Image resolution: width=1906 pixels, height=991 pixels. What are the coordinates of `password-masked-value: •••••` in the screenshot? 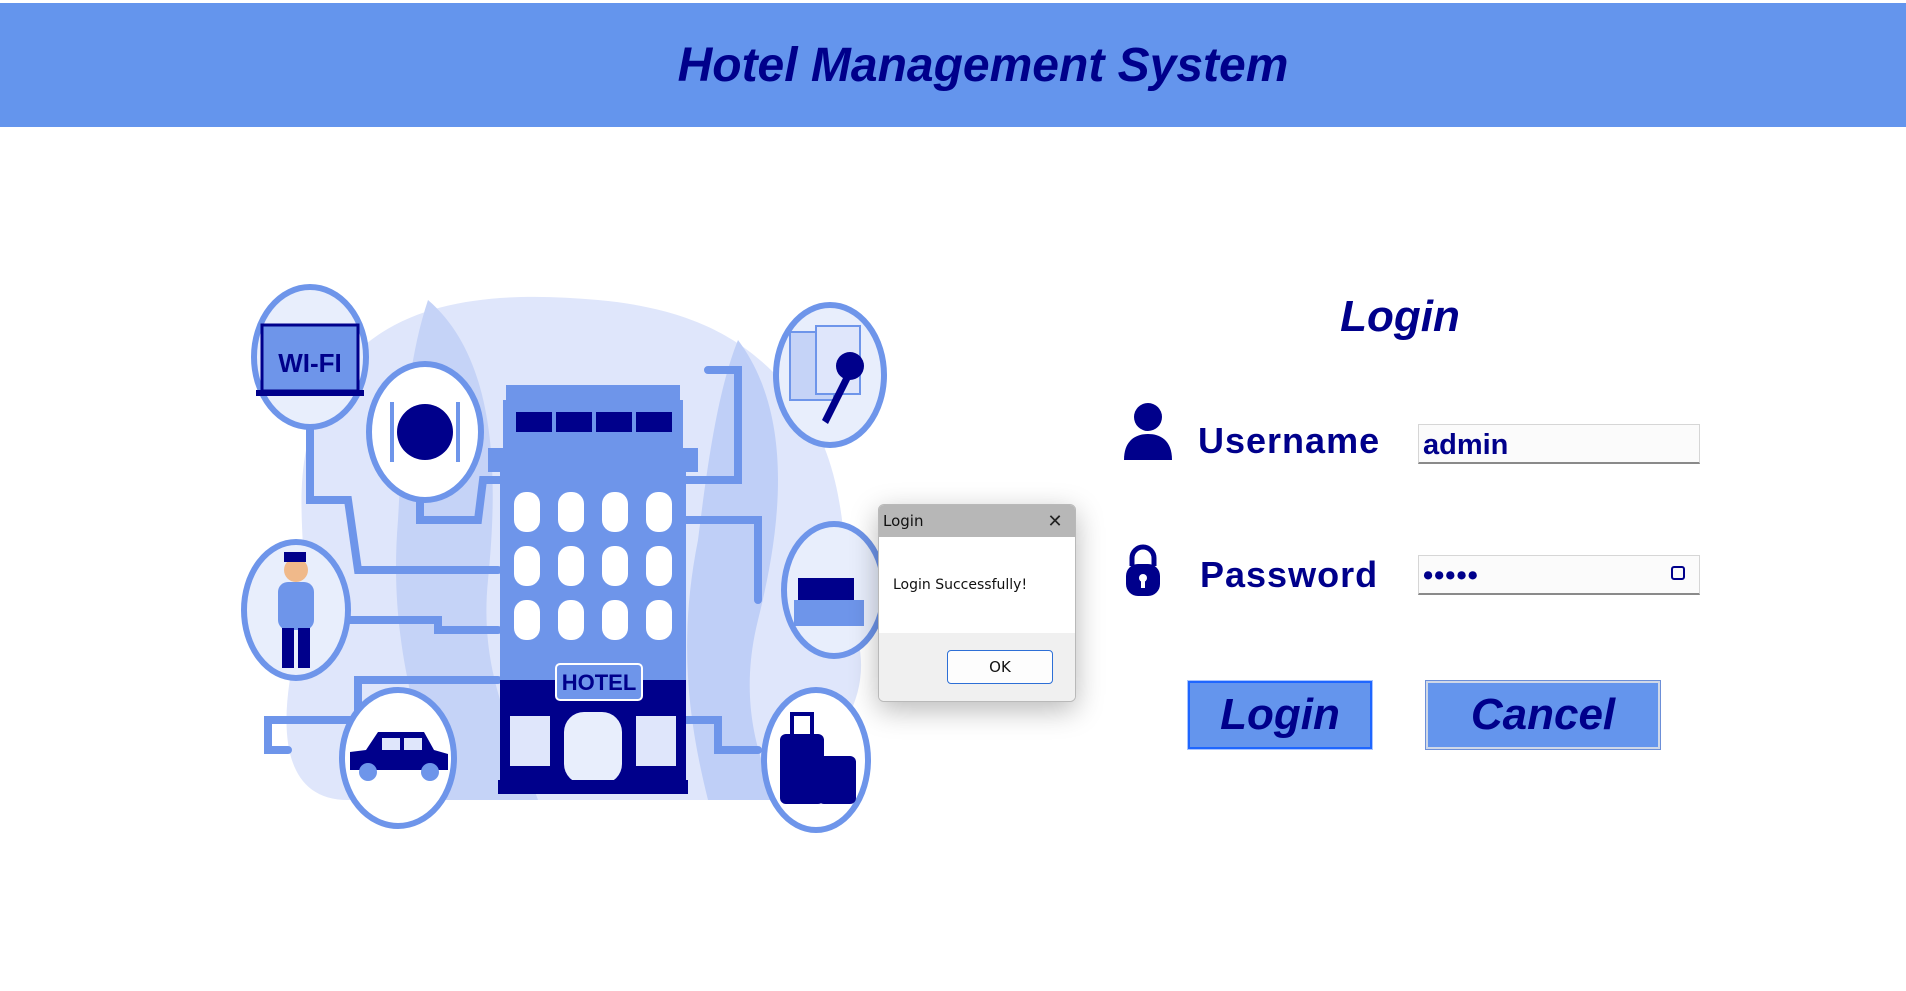 It's located at (1451, 576).